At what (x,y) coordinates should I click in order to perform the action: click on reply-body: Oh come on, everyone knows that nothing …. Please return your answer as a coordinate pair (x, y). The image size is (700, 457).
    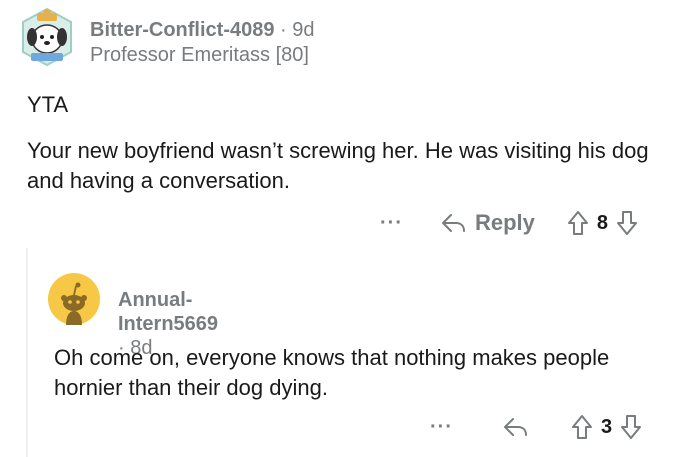
    Looking at the image, I should click on (332, 372).